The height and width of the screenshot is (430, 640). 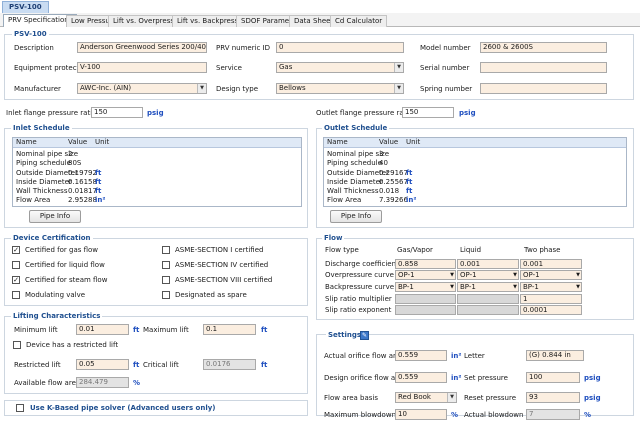 What do you see at coordinates (551, 275) in the screenshot?
I see `overpressure-two-phase-select: OP-1 ▼` at bounding box center [551, 275].